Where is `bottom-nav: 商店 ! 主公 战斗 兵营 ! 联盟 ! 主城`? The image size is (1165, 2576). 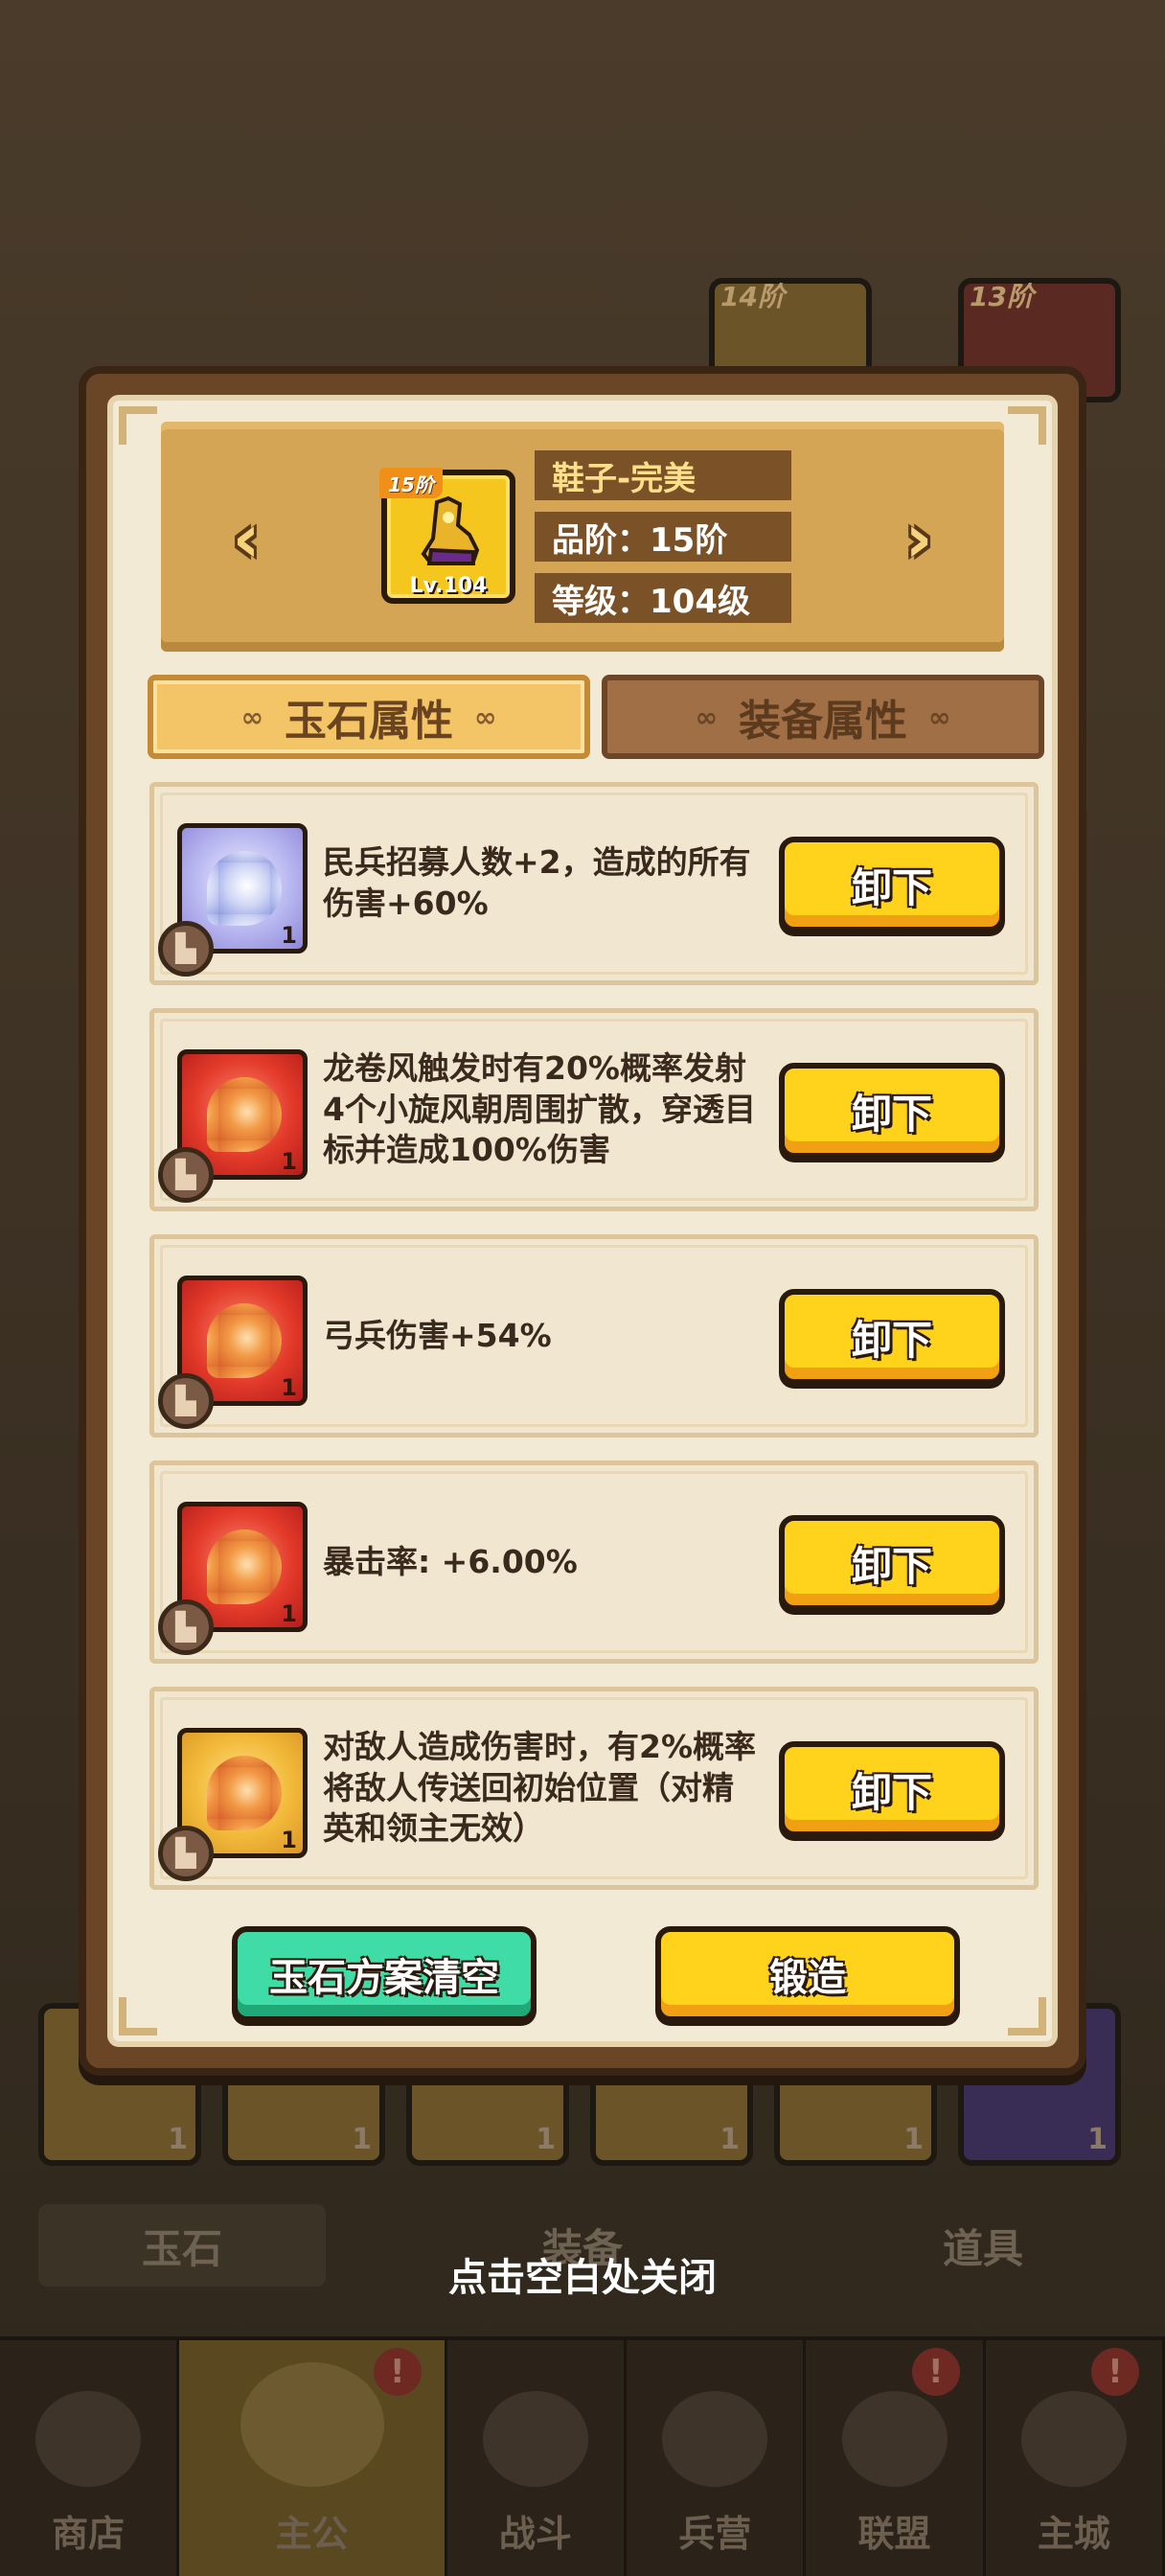
bottom-nav: 商店 ! 主公 战斗 兵营 ! 联盟 ! 主城 is located at coordinates (582, 2456).